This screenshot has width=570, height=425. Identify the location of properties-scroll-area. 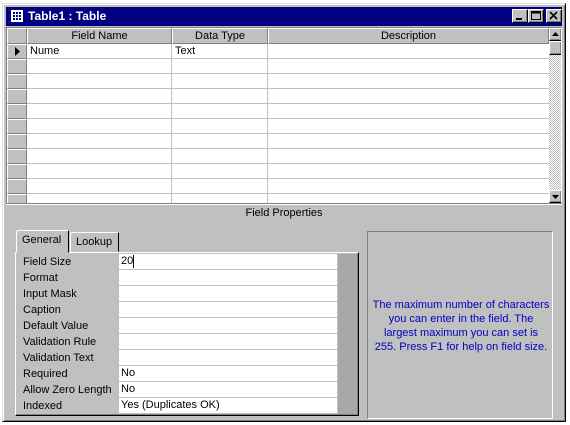
(347, 334).